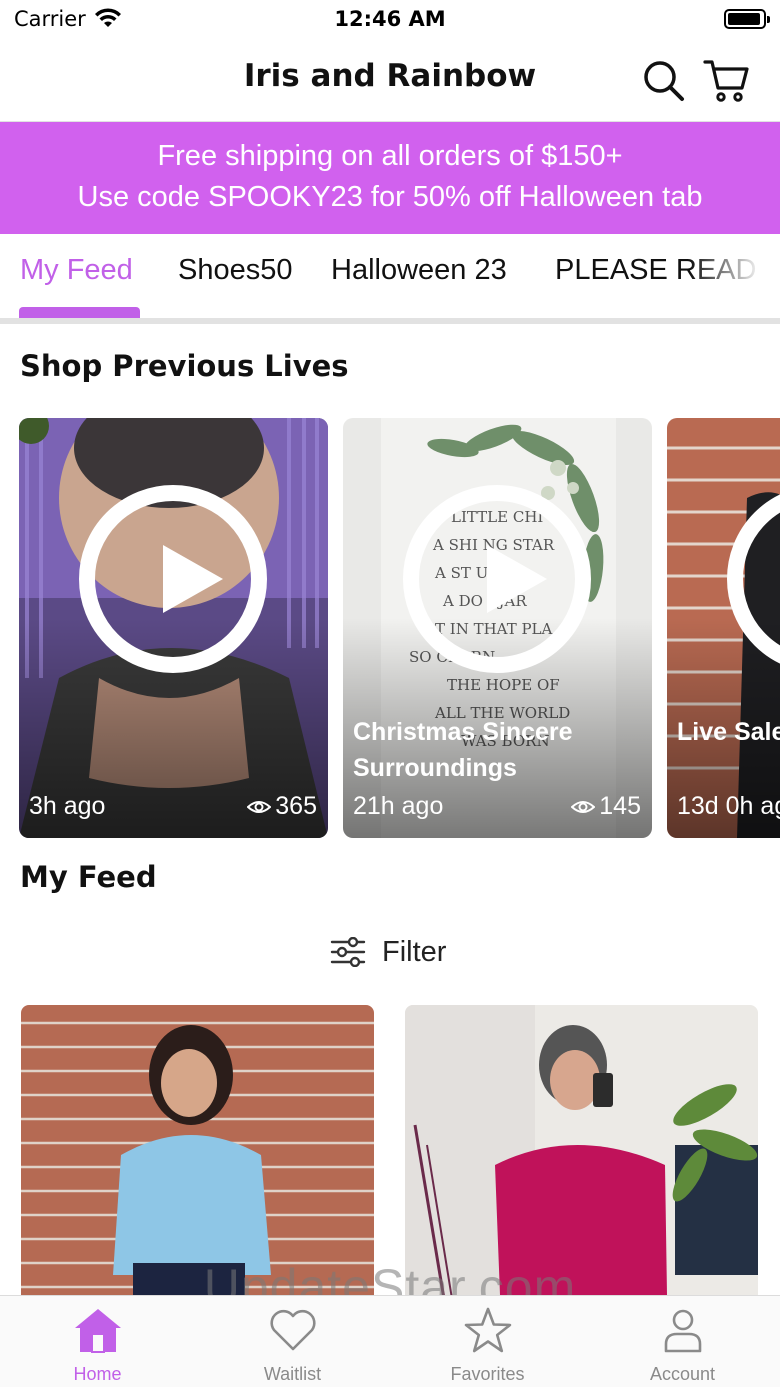 The image size is (780, 1387). I want to click on filter-button: Filter, so click(388, 952).